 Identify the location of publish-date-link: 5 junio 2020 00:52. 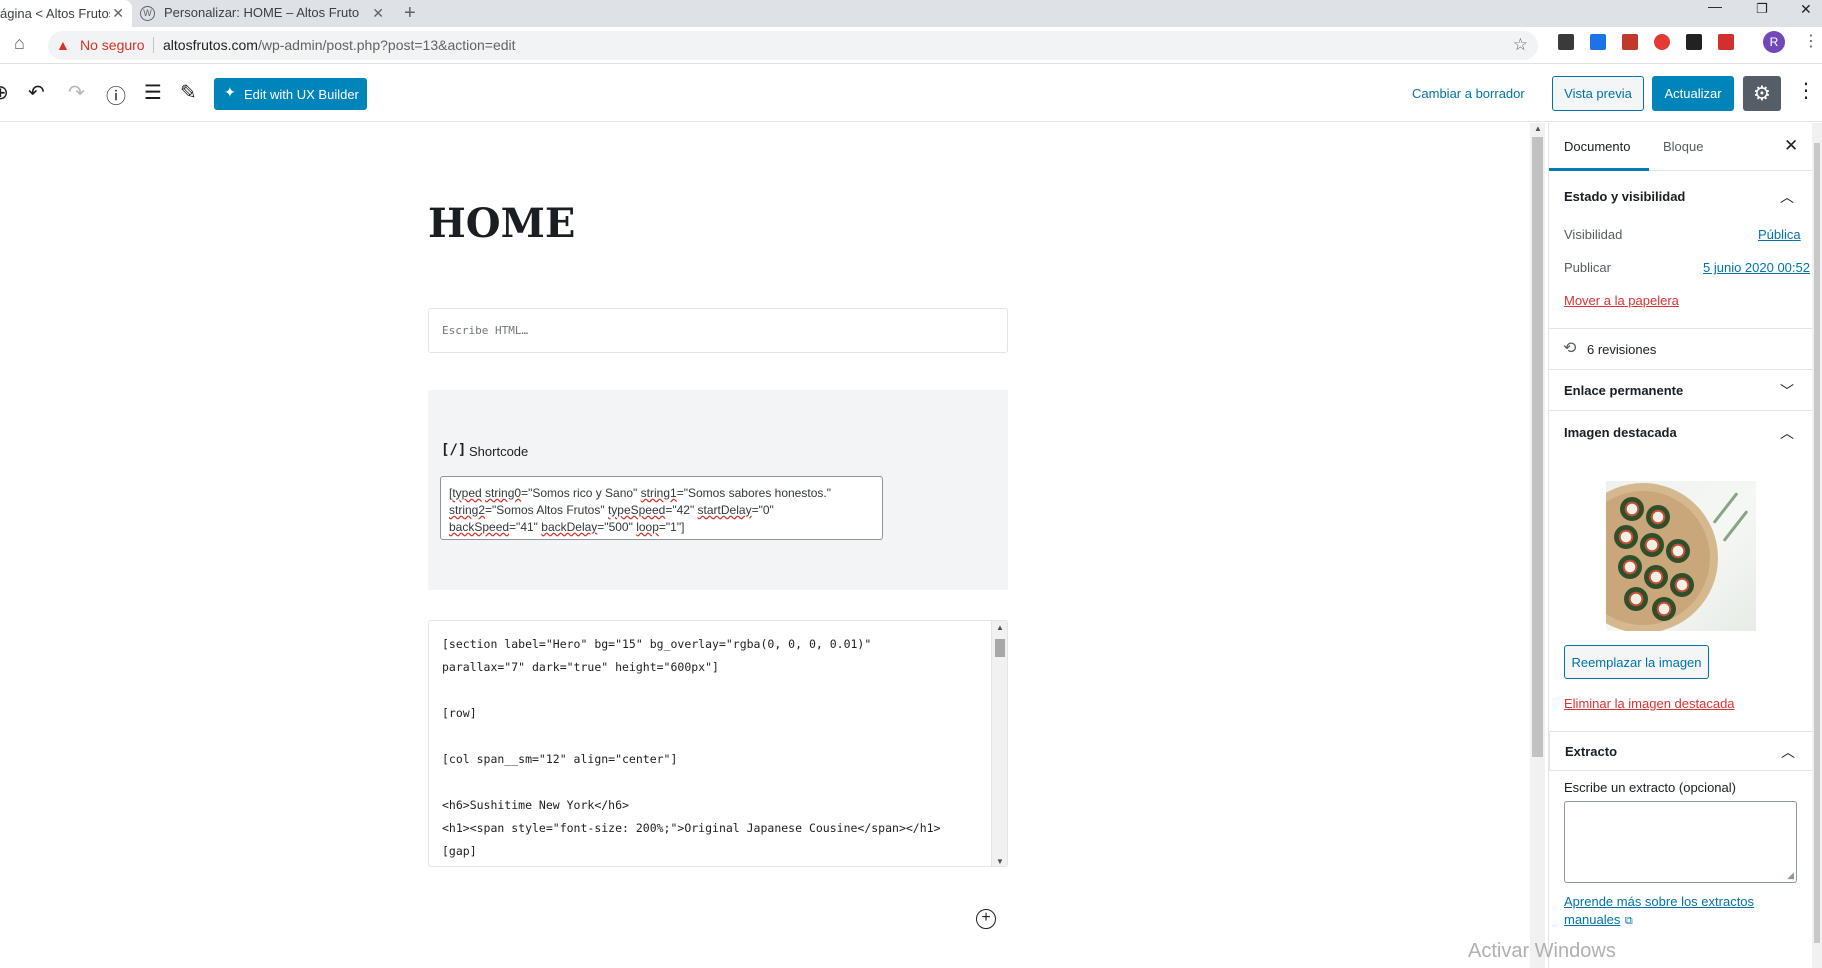
(1756, 267).